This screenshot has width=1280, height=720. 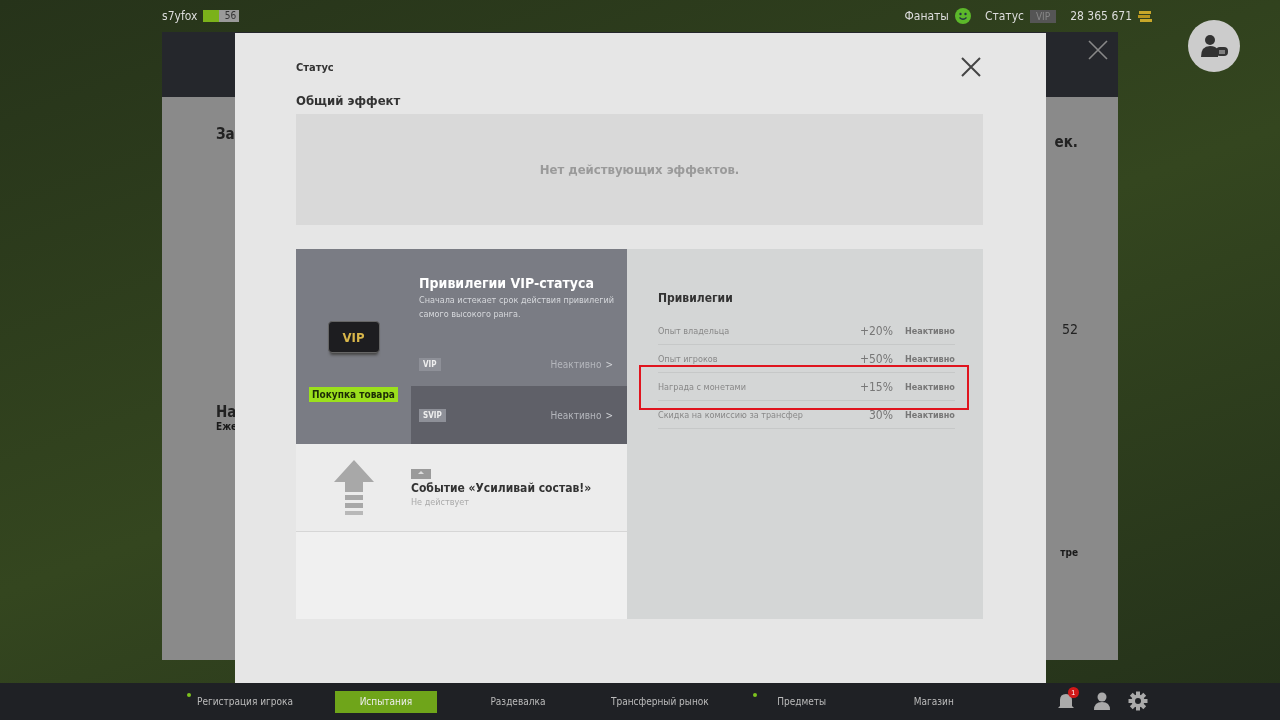 I want to click on nav-tab: Магазин, so click(x=933, y=701).